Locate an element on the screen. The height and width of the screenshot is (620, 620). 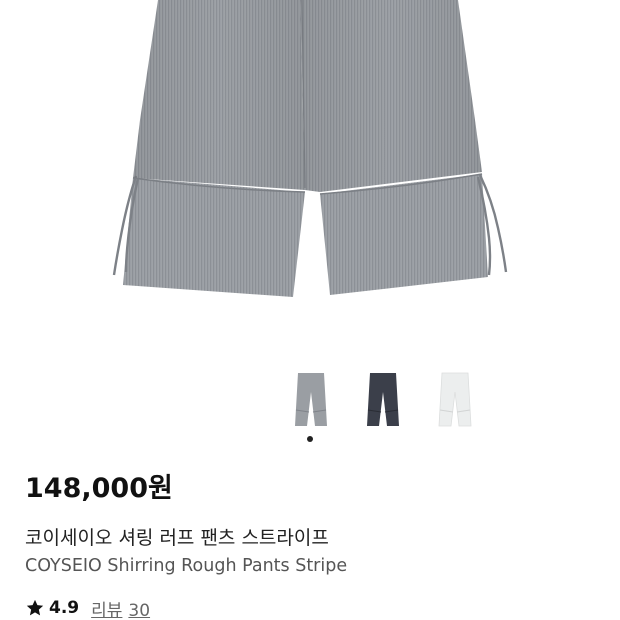
review-count: 30 is located at coordinates (139, 610).